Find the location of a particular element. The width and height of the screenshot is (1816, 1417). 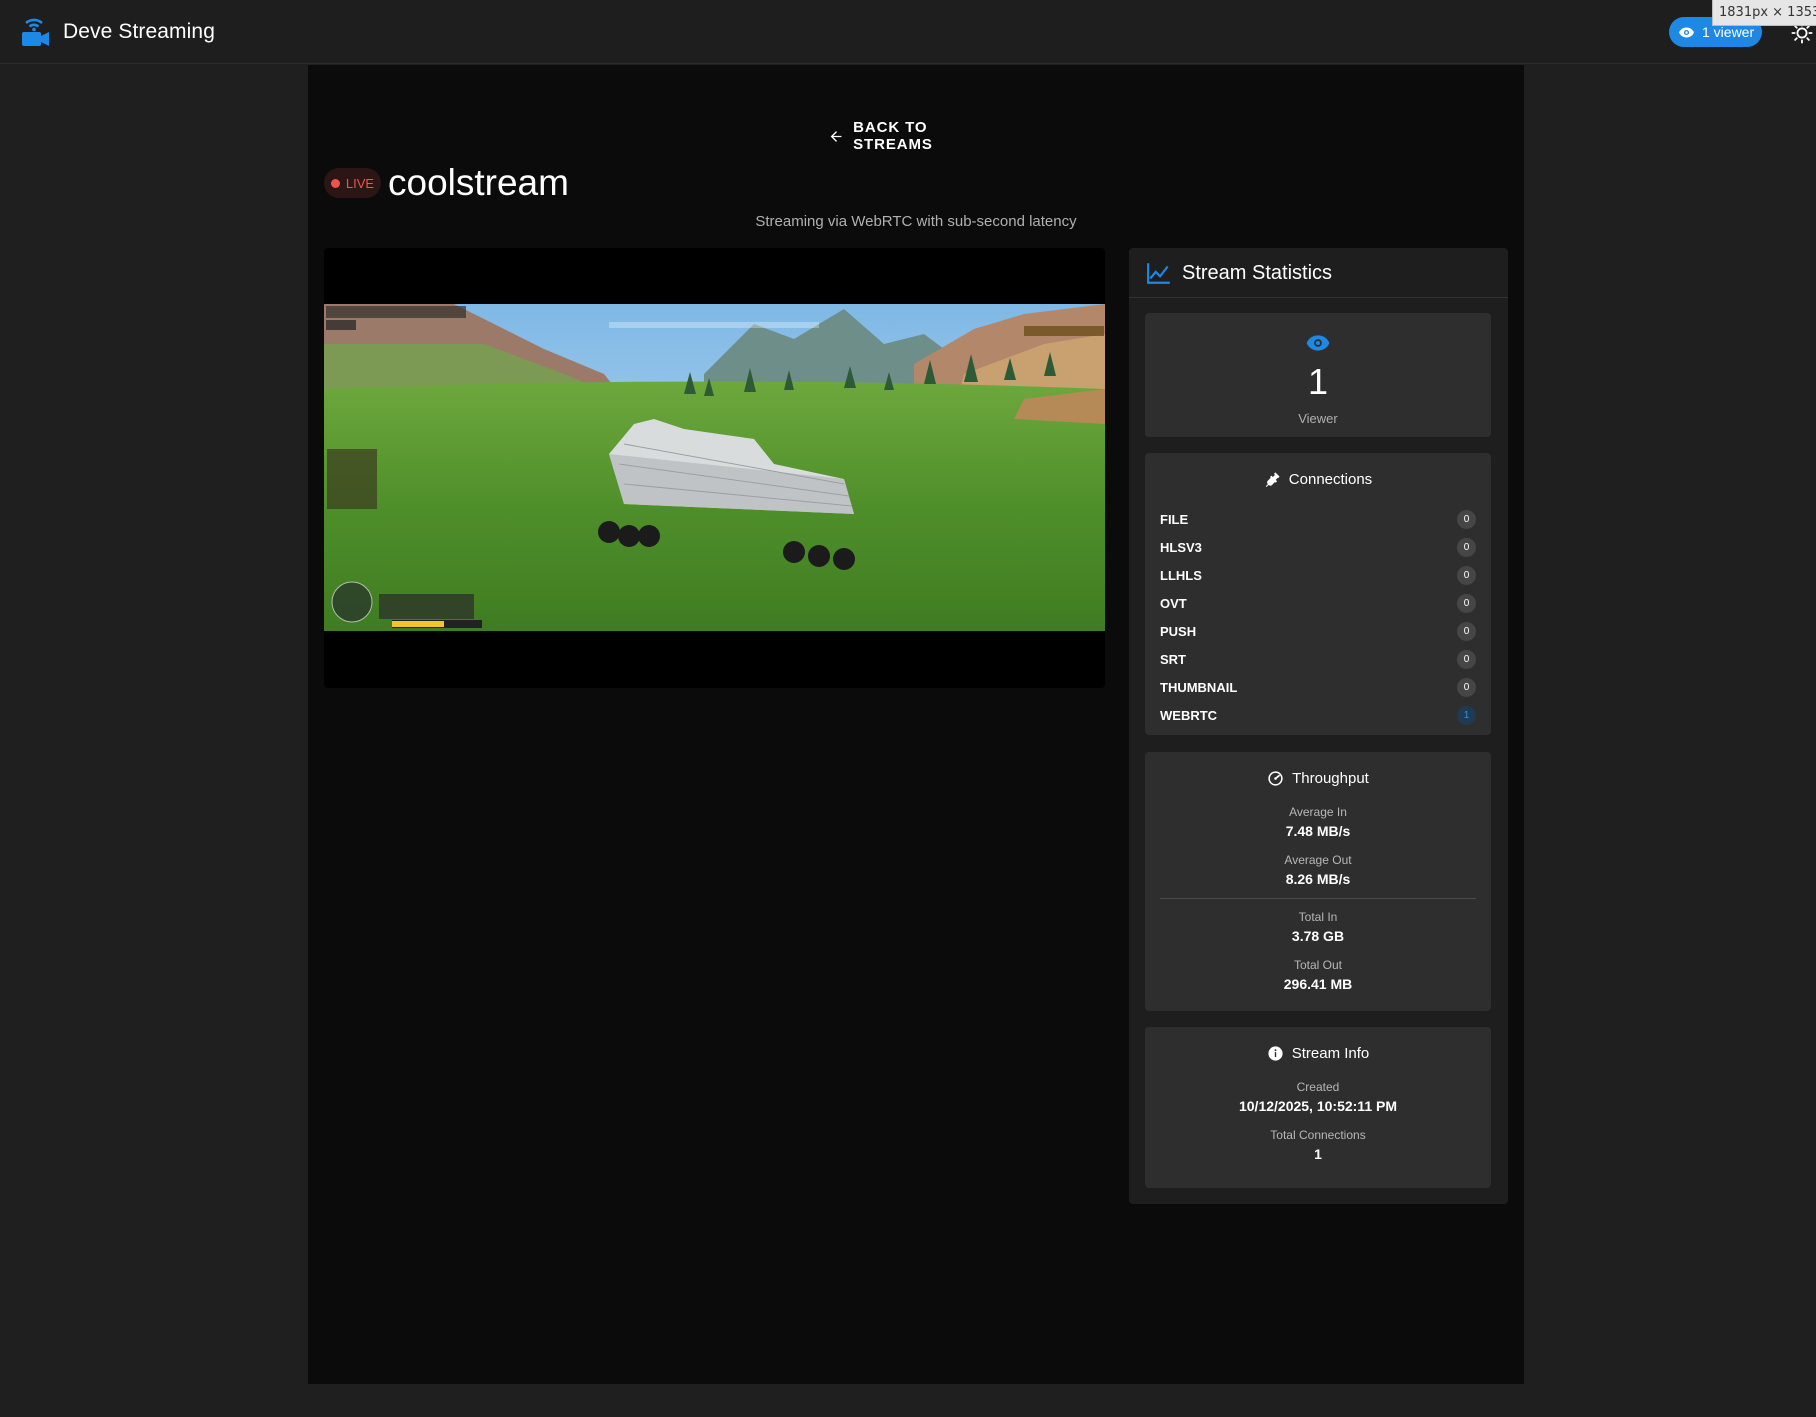

back-to-streams-button: BACK TO STREAMS is located at coordinates (916, 136).